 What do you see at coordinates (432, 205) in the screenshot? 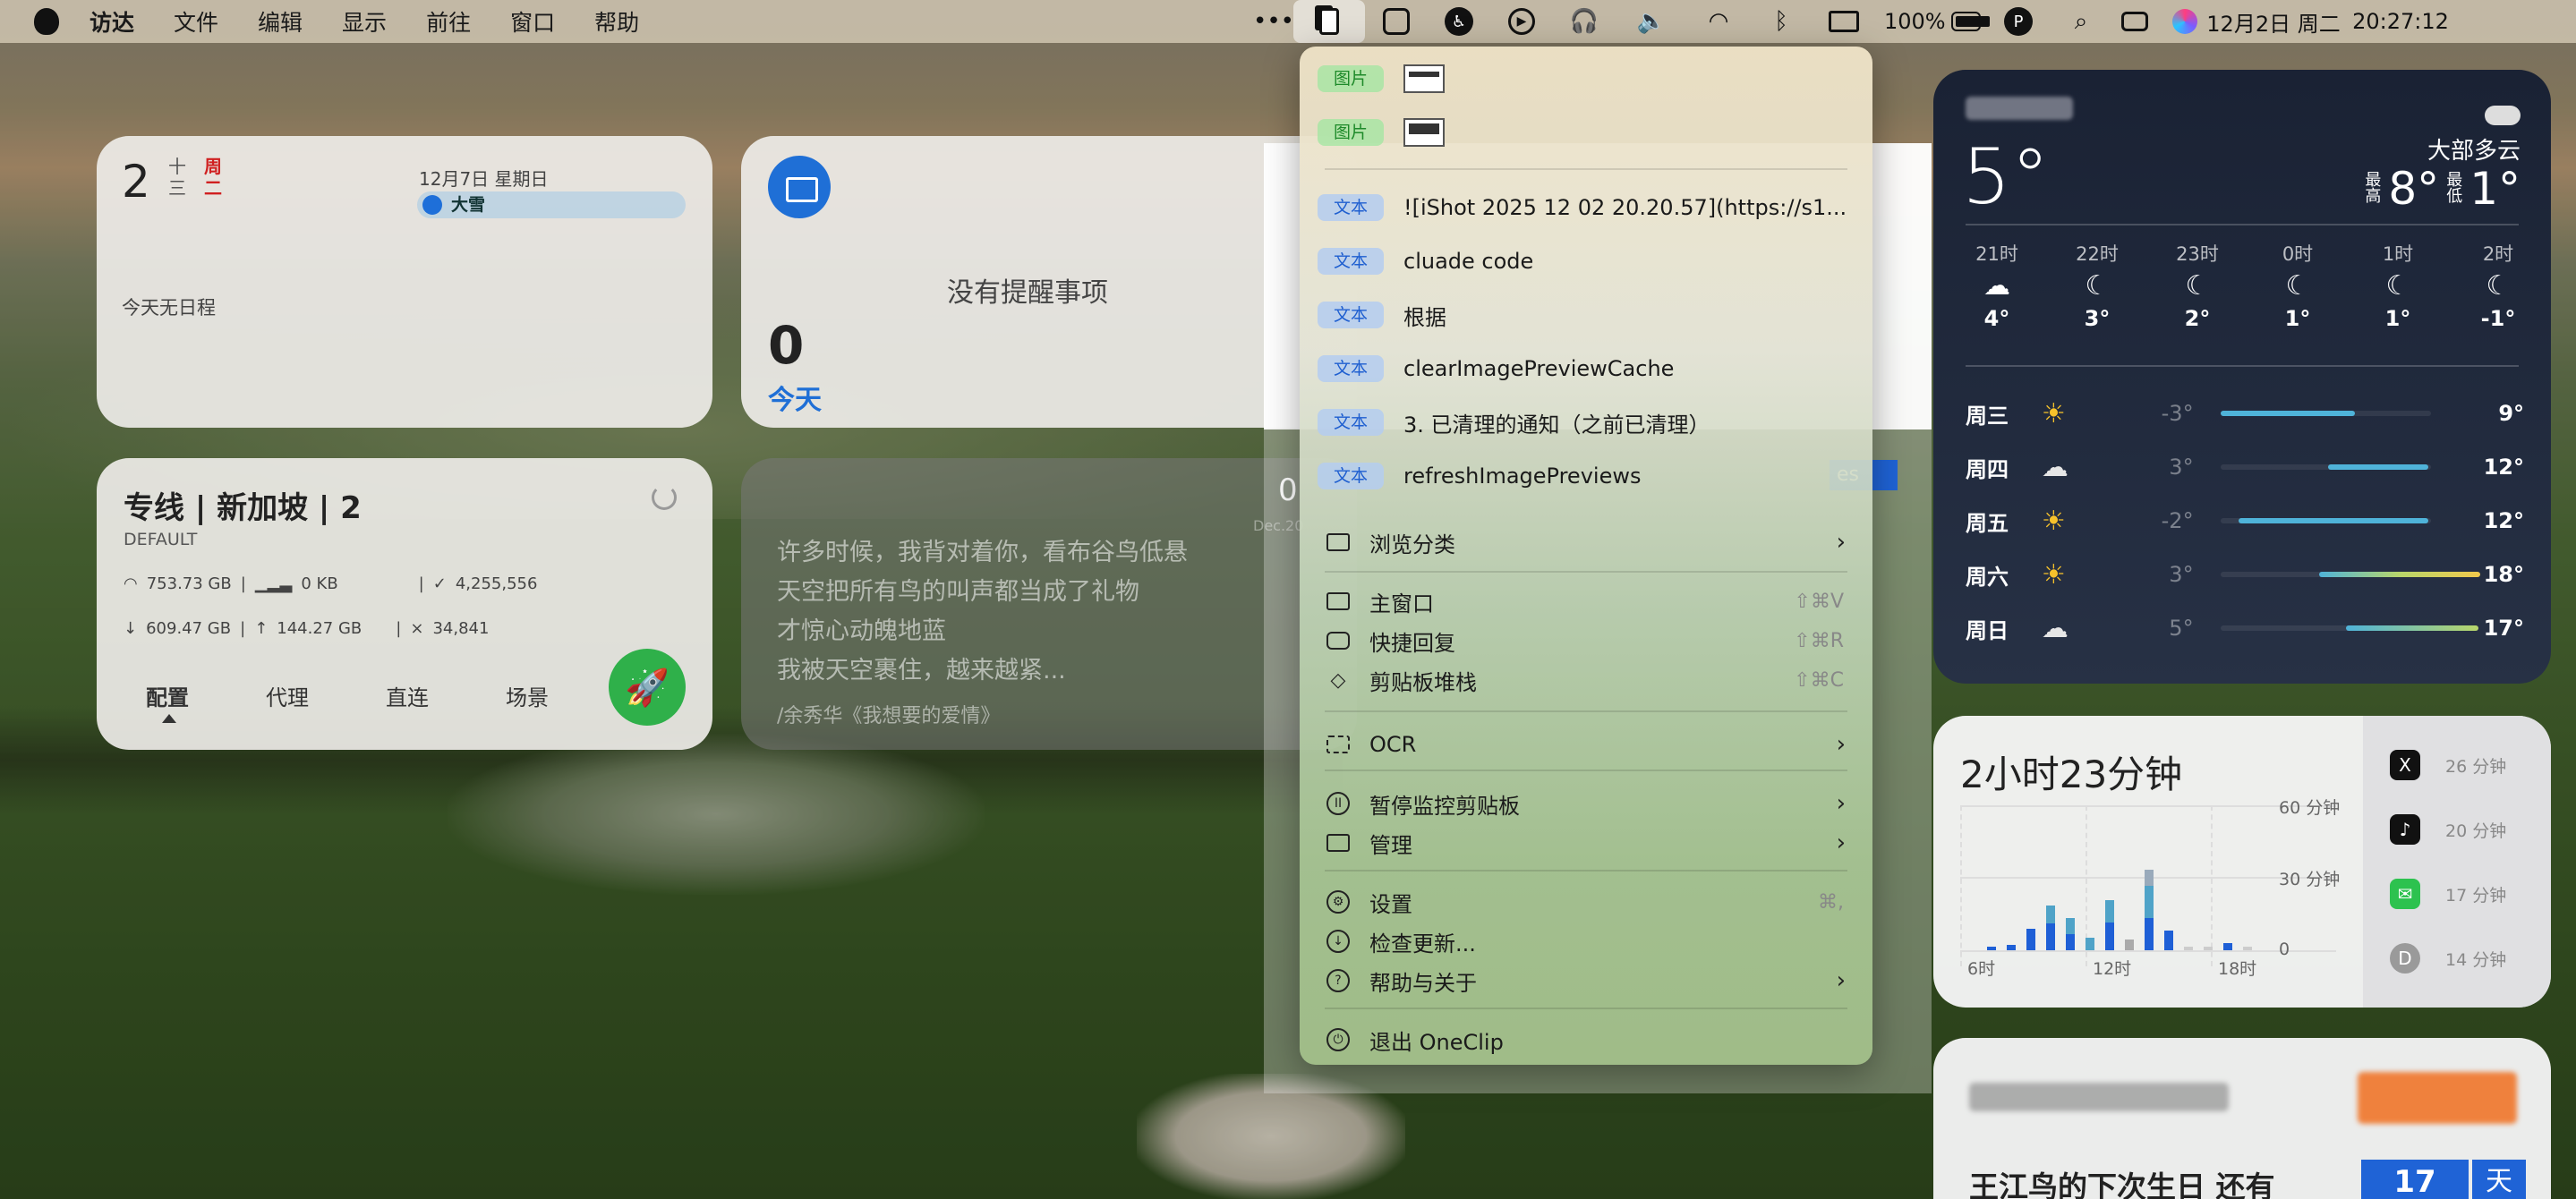
I see `star-icon` at bounding box center [432, 205].